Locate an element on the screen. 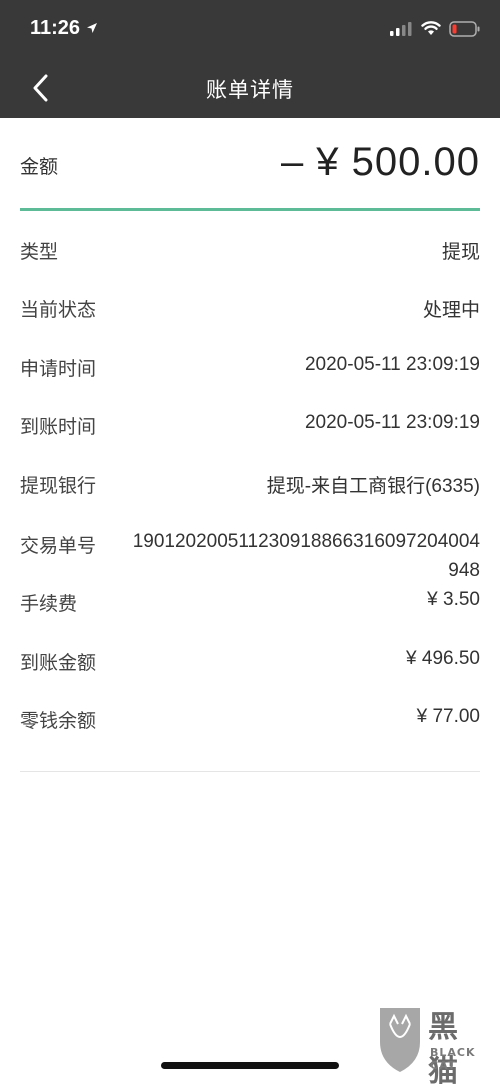 The width and height of the screenshot is (500, 1090). battery-low-icon is located at coordinates (464, 29).